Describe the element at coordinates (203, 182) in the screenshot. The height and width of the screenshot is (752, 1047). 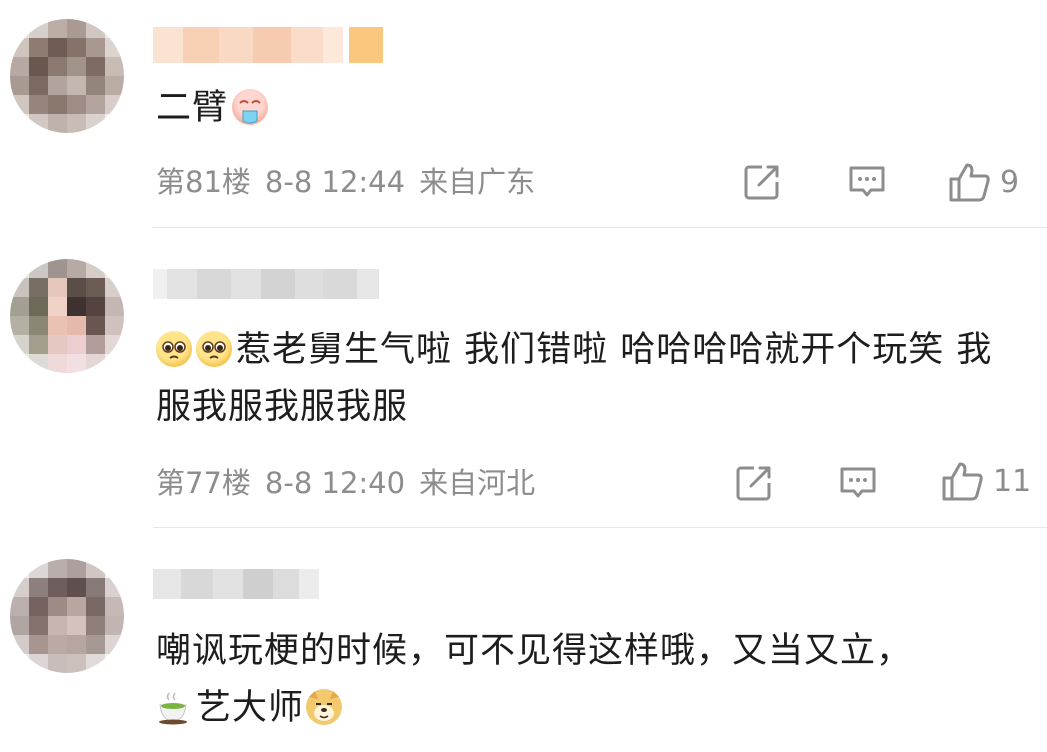
I see `floor-number: 第81楼` at that location.